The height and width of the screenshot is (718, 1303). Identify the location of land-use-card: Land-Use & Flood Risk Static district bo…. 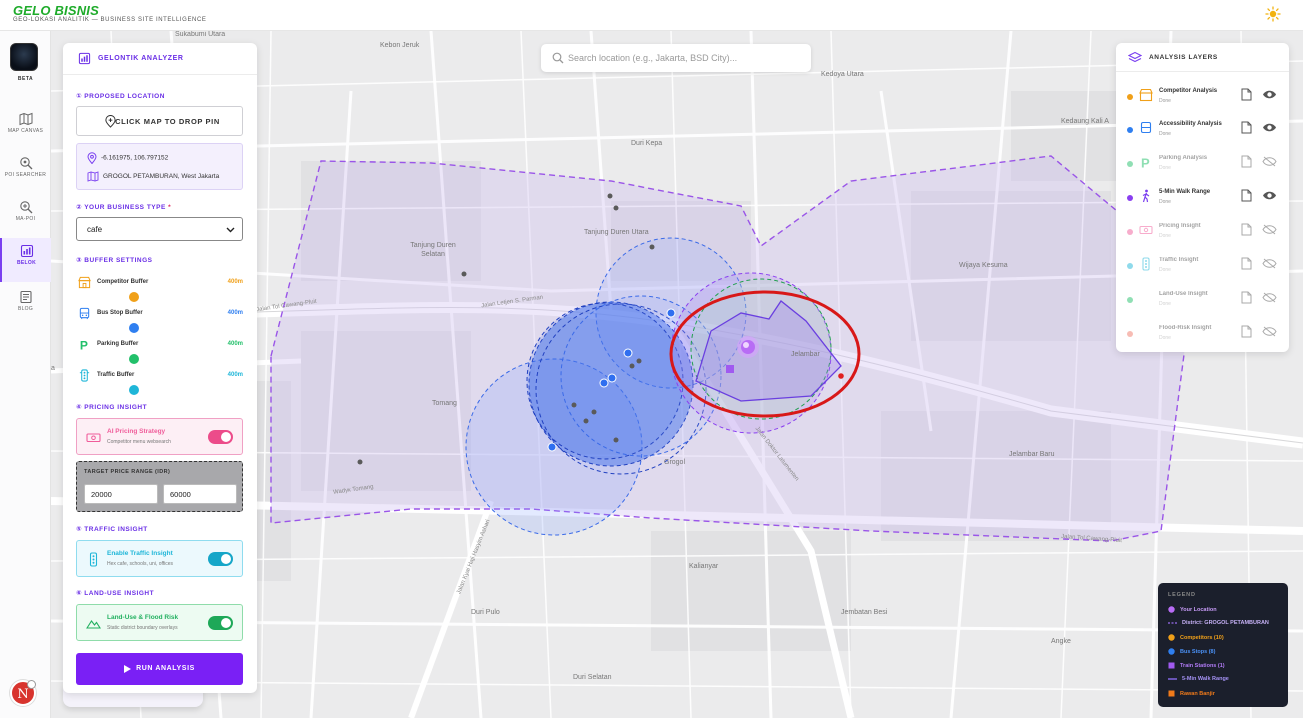
(159, 622).